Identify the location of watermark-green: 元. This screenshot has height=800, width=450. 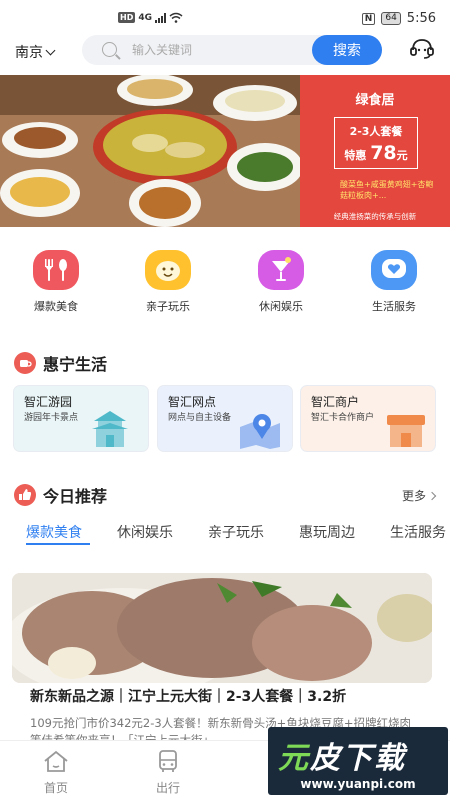
(294, 758).